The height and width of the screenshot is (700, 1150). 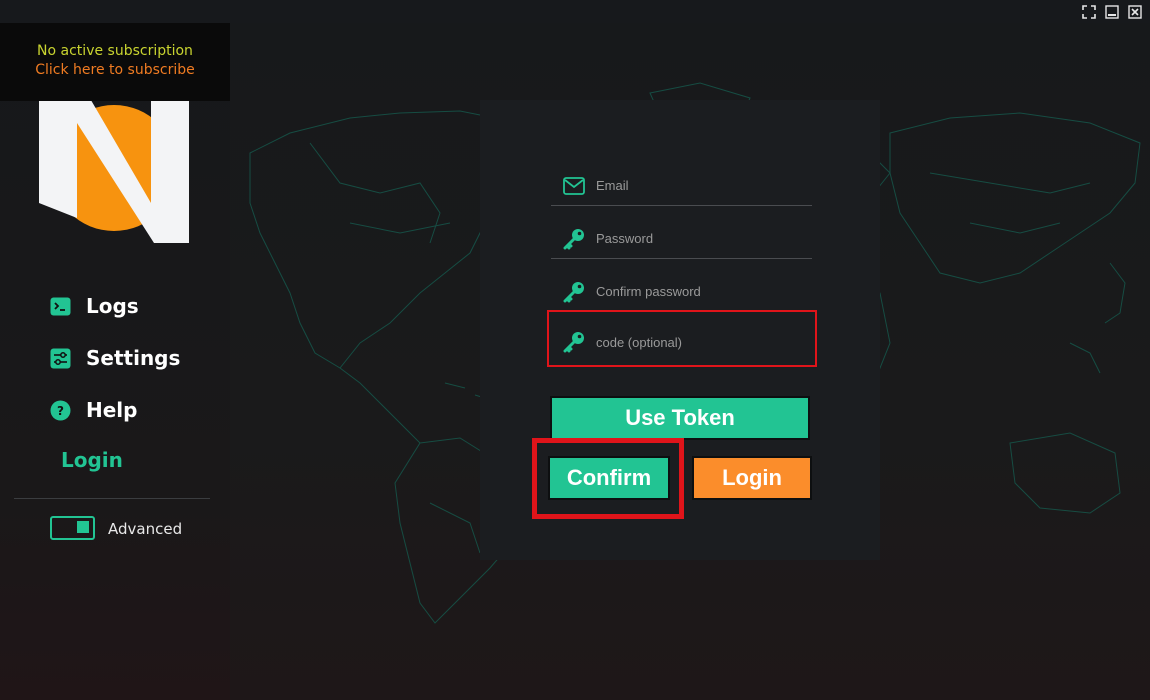 I want to click on confirm-button: Confirm, so click(x=609, y=478).